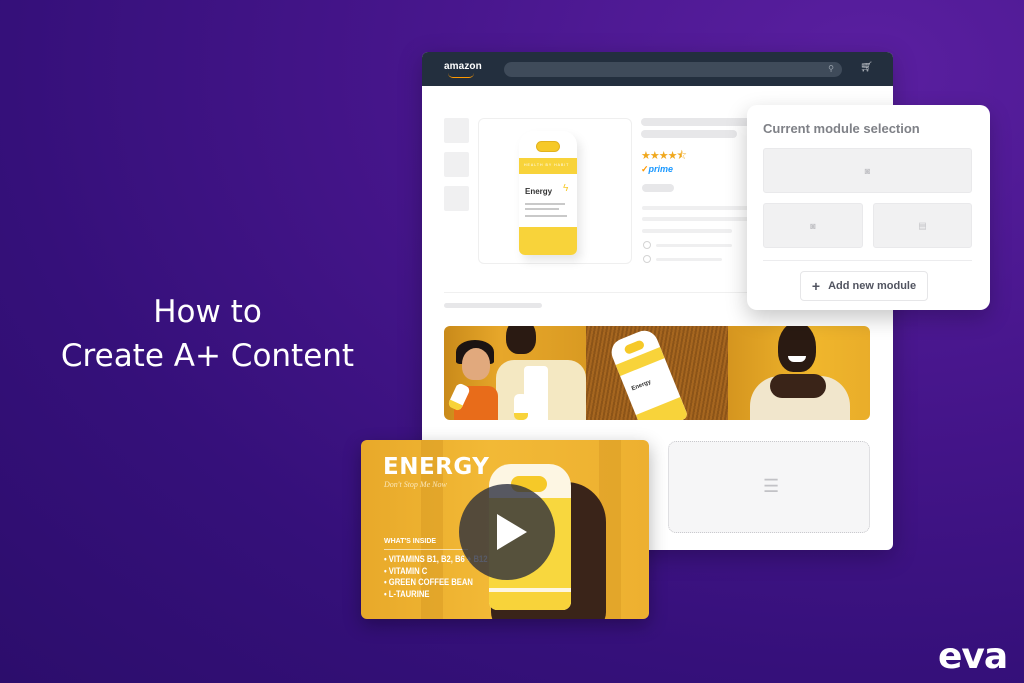 The height and width of the screenshot is (683, 1024). I want to click on prime-badge: ✓prime, so click(657, 169).